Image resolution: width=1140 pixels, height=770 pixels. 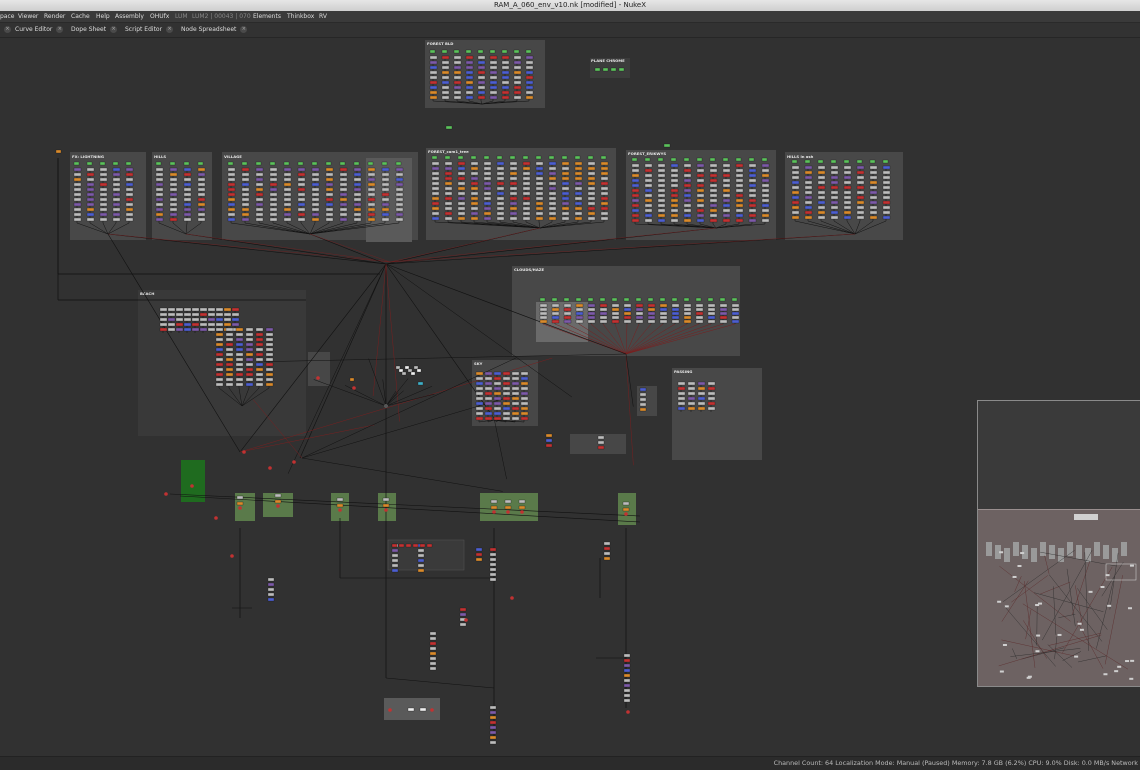 What do you see at coordinates (39, 30) in the screenshot?
I see `tab-curve-editor: Curve Editor ×` at bounding box center [39, 30].